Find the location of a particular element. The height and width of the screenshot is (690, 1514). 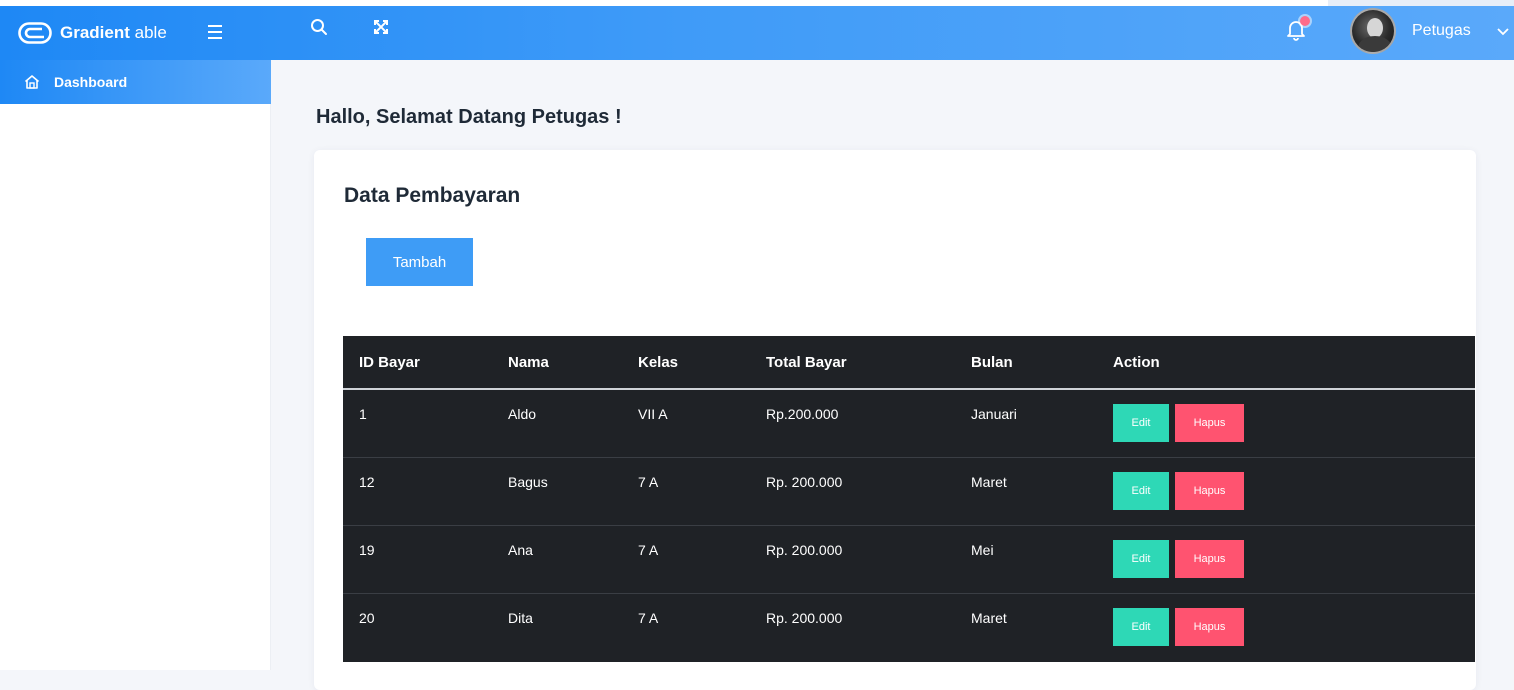

cell-bulan: Mei is located at coordinates (982, 550).